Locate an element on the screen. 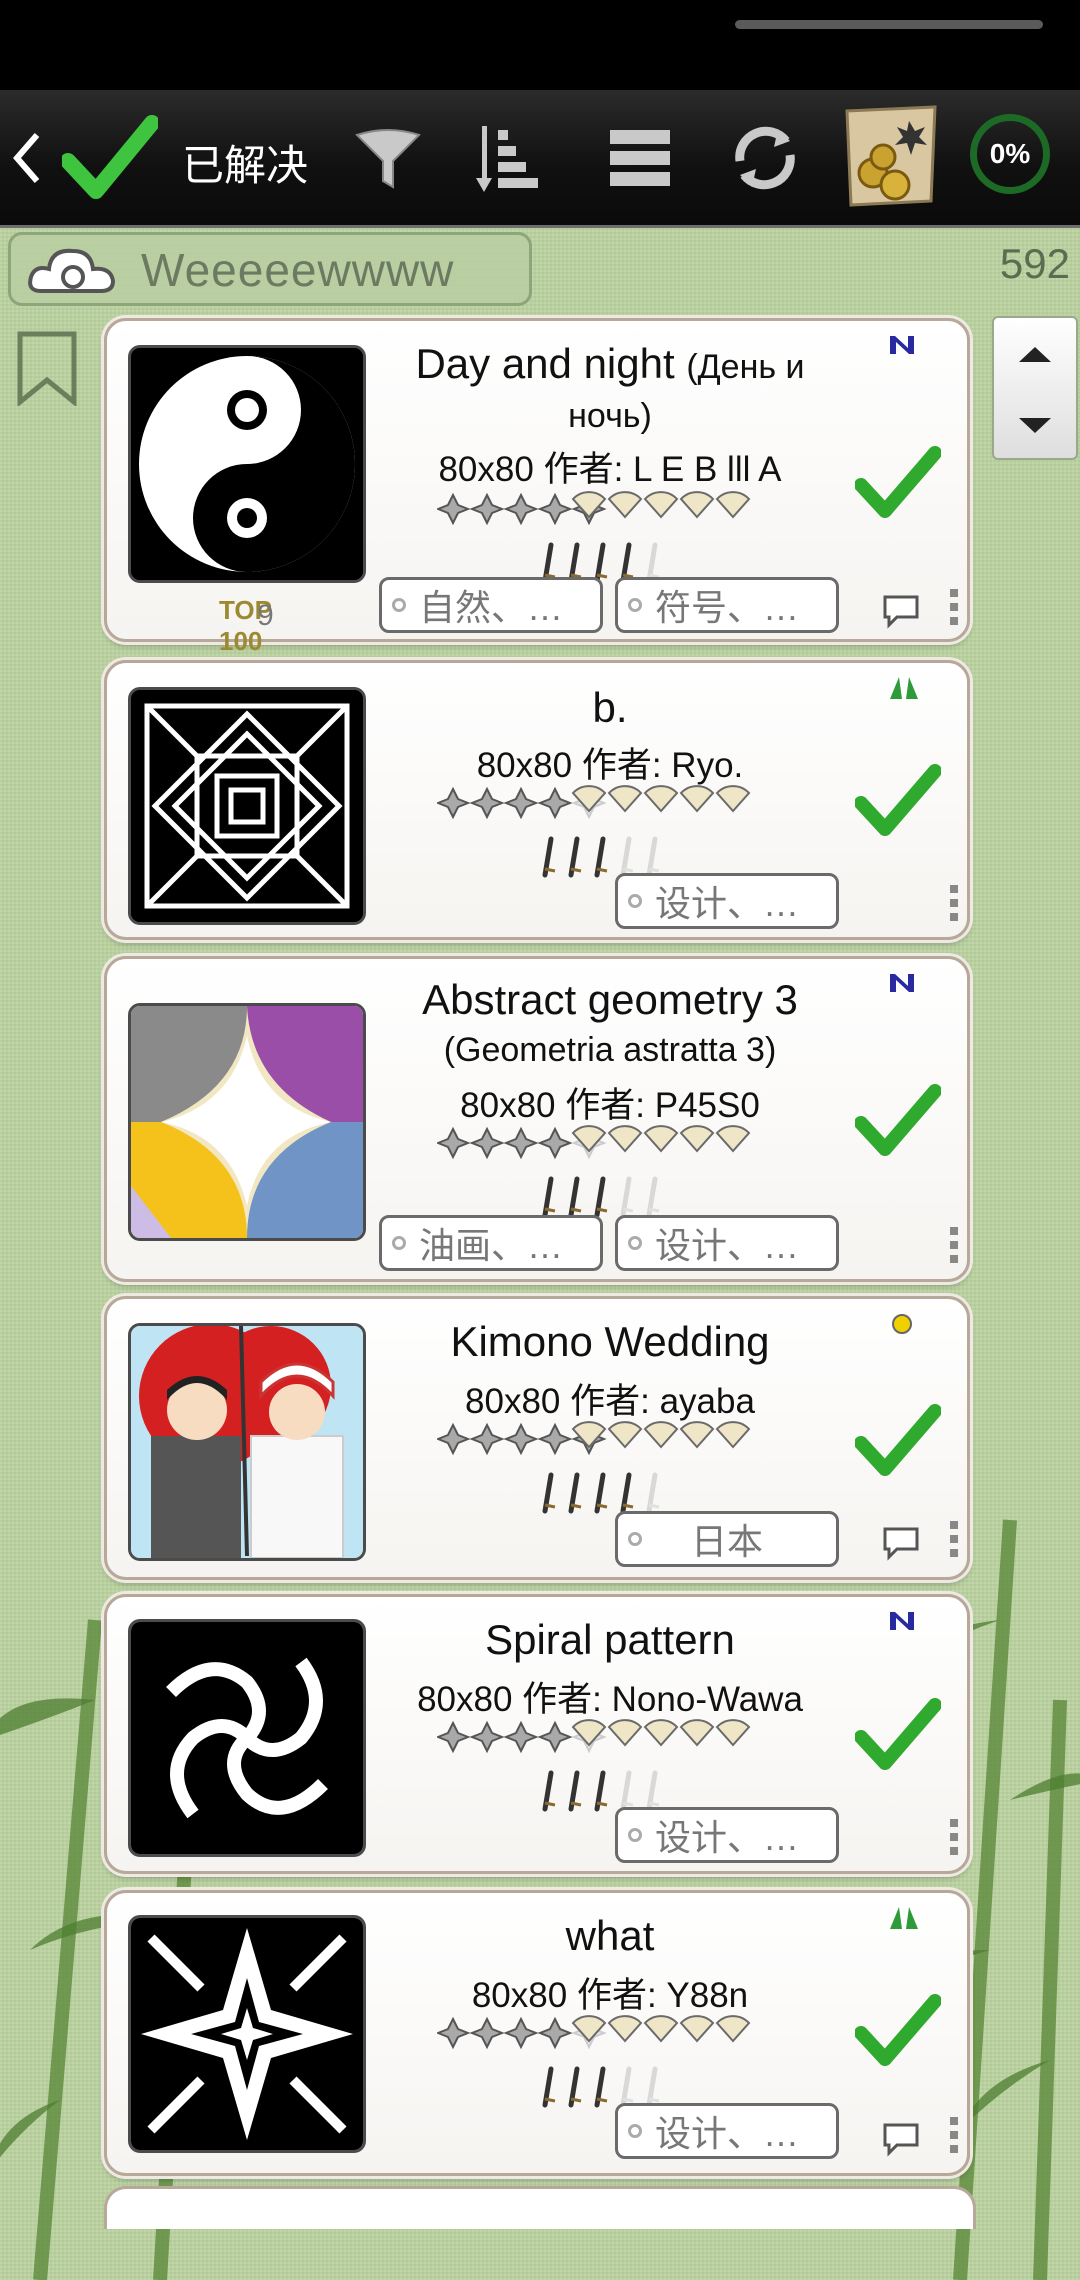 This screenshot has width=1080, height=2280. puzzle-card-partial is located at coordinates (540, 2207).